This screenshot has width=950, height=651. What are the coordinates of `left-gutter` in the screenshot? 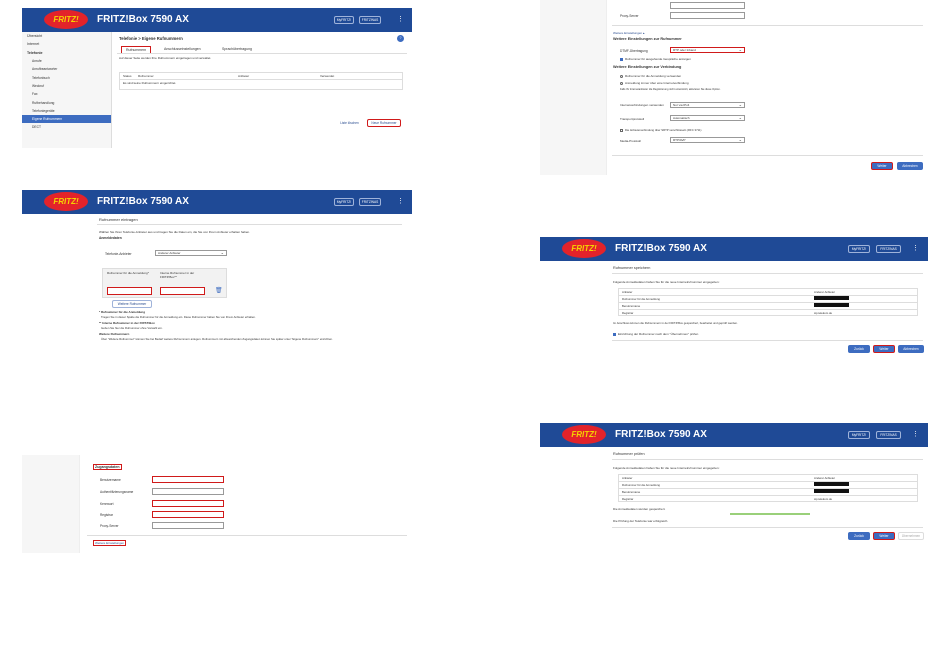 It's located at (573, 87).